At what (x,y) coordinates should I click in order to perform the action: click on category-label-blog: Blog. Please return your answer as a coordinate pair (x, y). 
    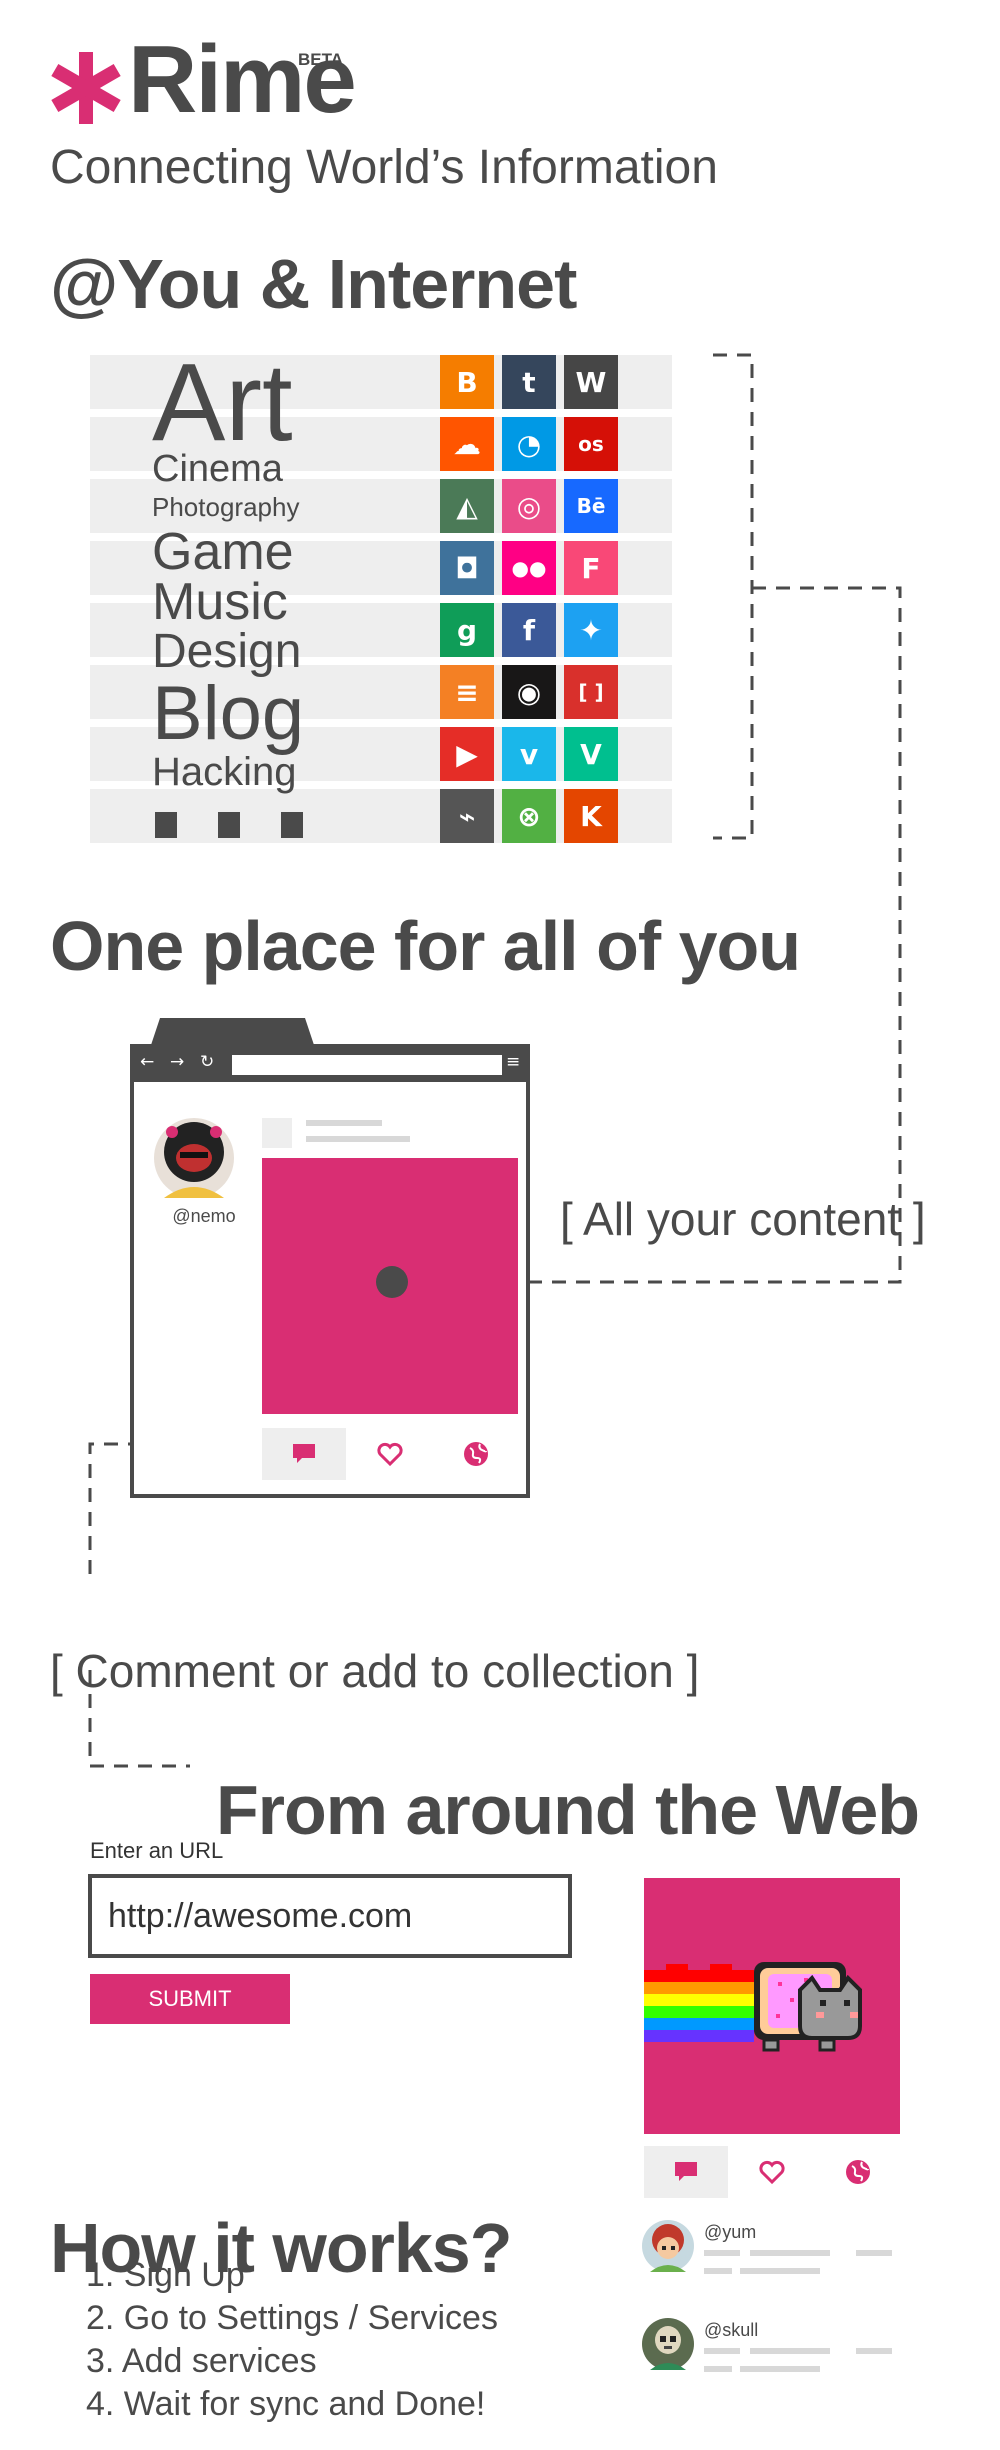
    Looking at the image, I should click on (228, 713).